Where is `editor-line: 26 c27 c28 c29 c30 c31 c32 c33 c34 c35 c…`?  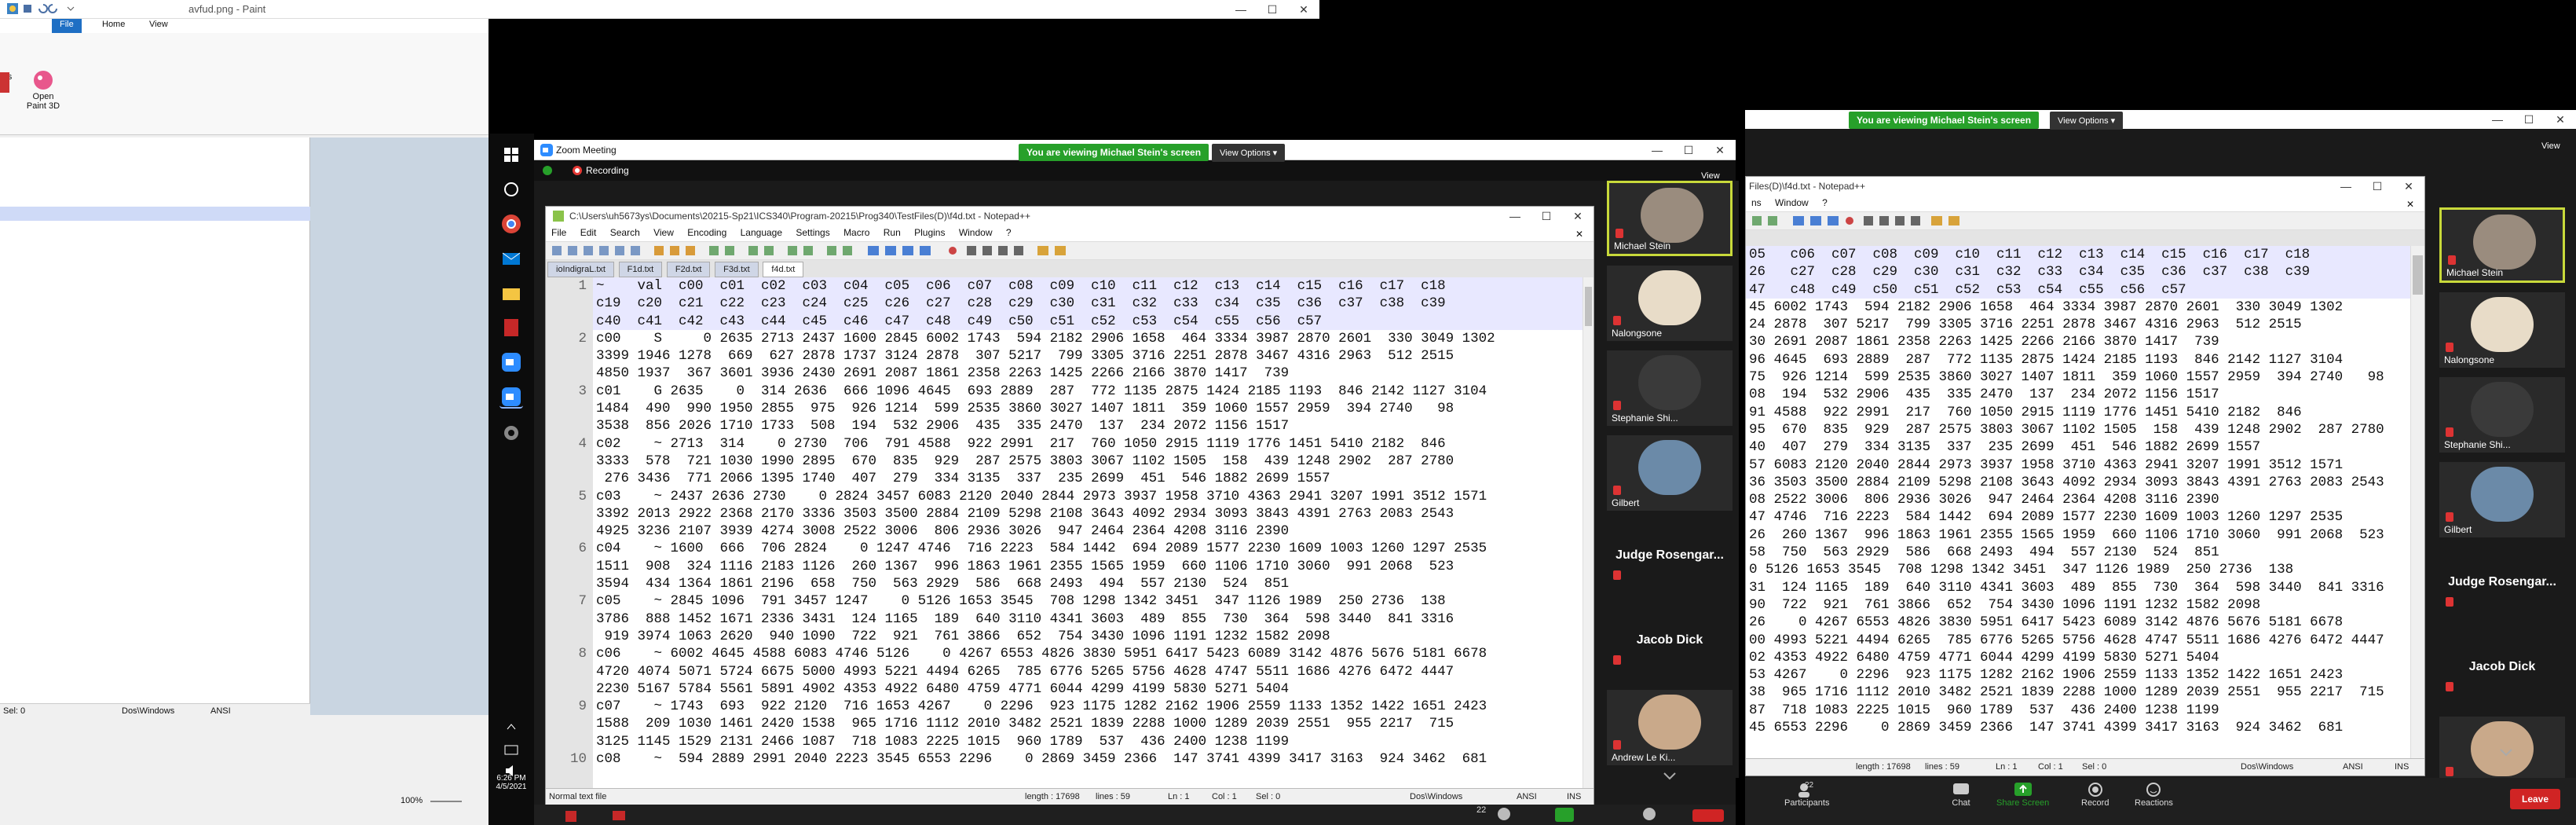 editor-line: 26 c27 c28 c29 c30 c31 c32 c33 c34 c35 c… is located at coordinates (2080, 271).